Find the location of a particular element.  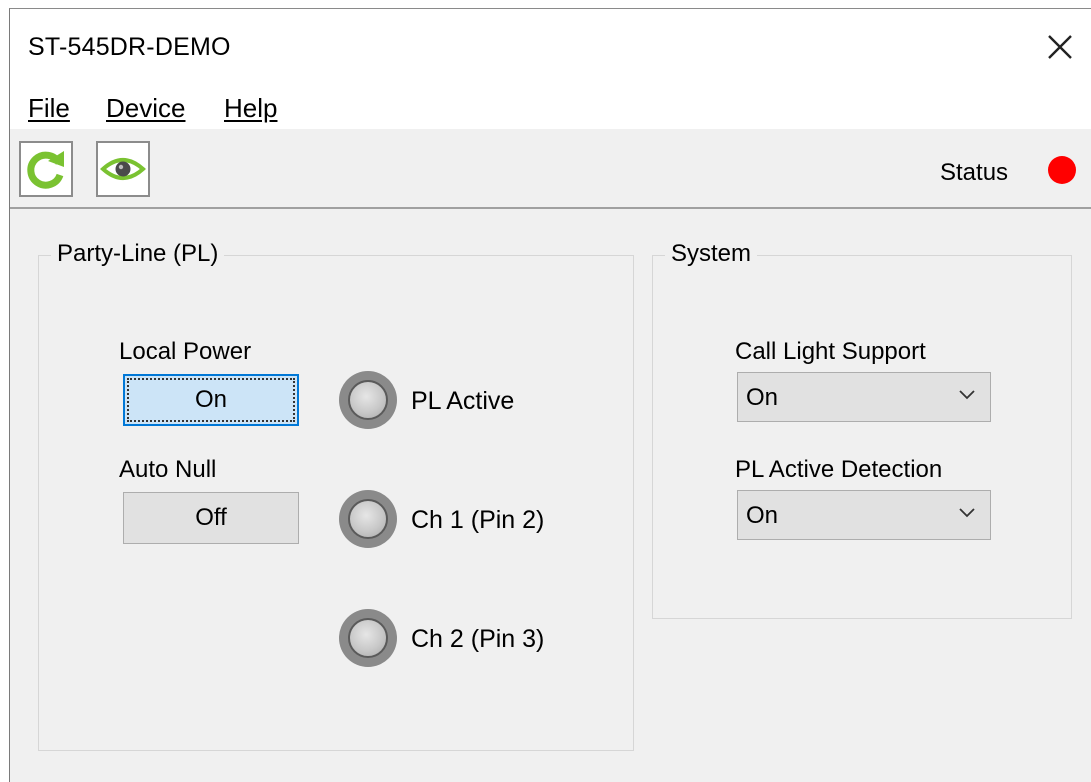

menu-device: Device is located at coordinates (145, 108).